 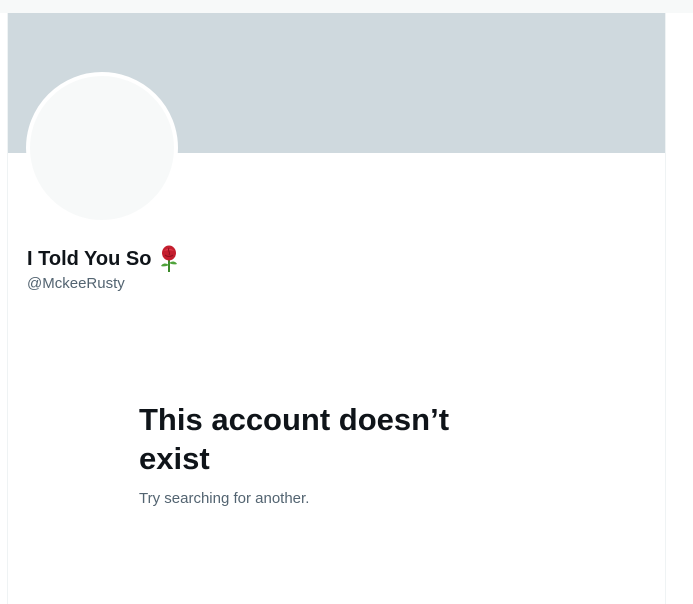 I want to click on rose-icon, so click(x=169, y=259).